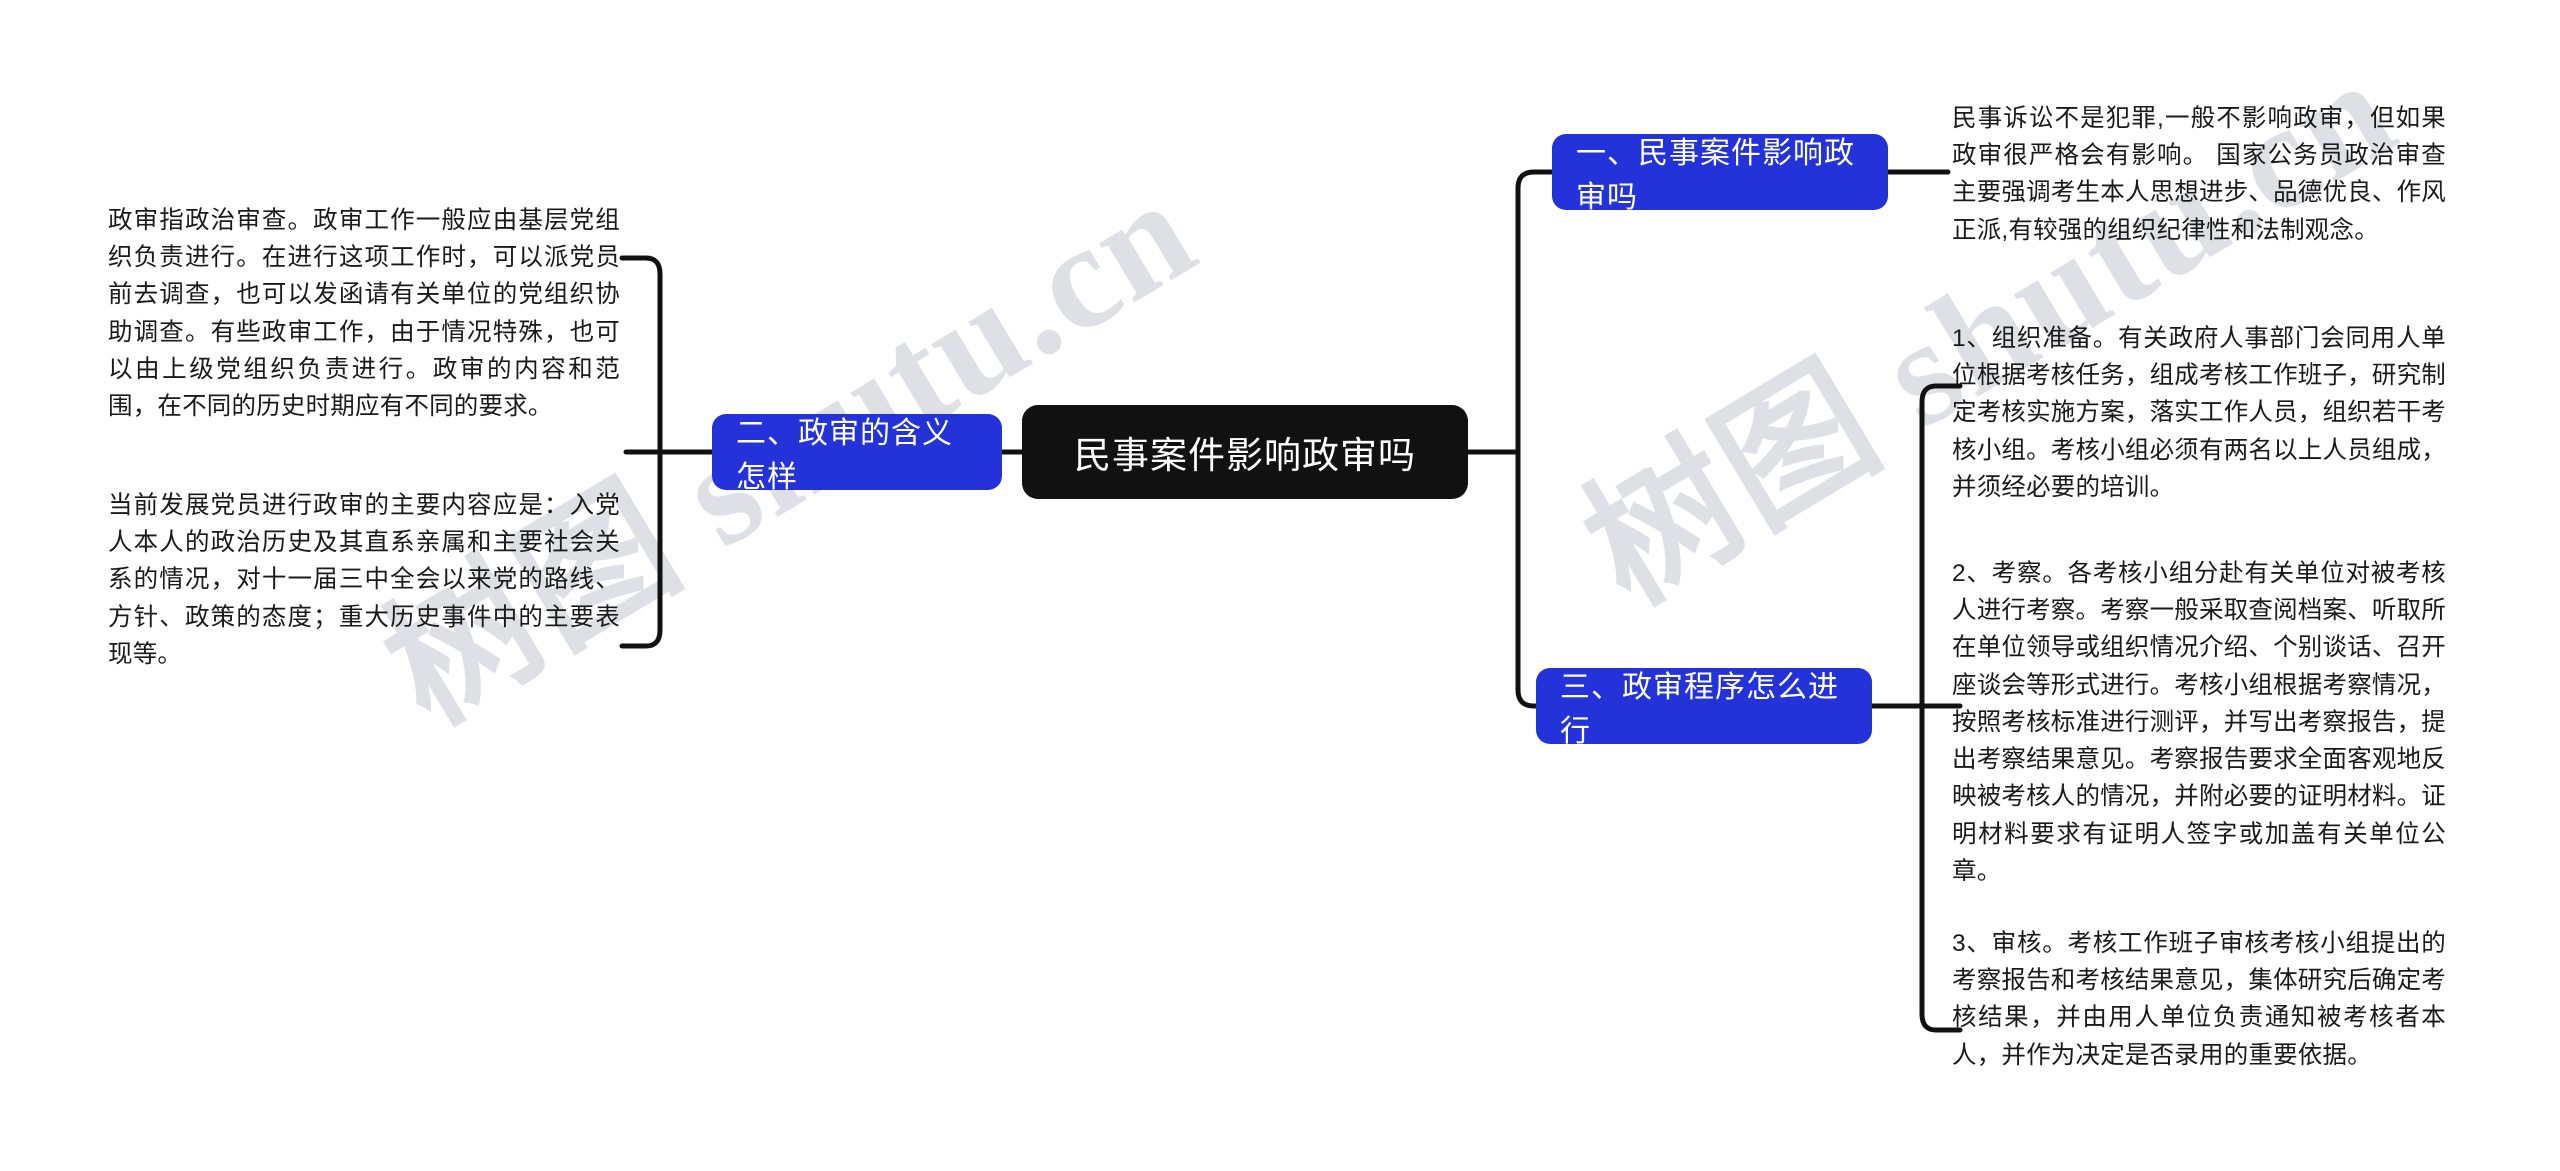 Image resolution: width=2560 pixels, height=1171 pixels. I want to click on branch-node-2-label: 二、政审的含义怎样, so click(844, 455).